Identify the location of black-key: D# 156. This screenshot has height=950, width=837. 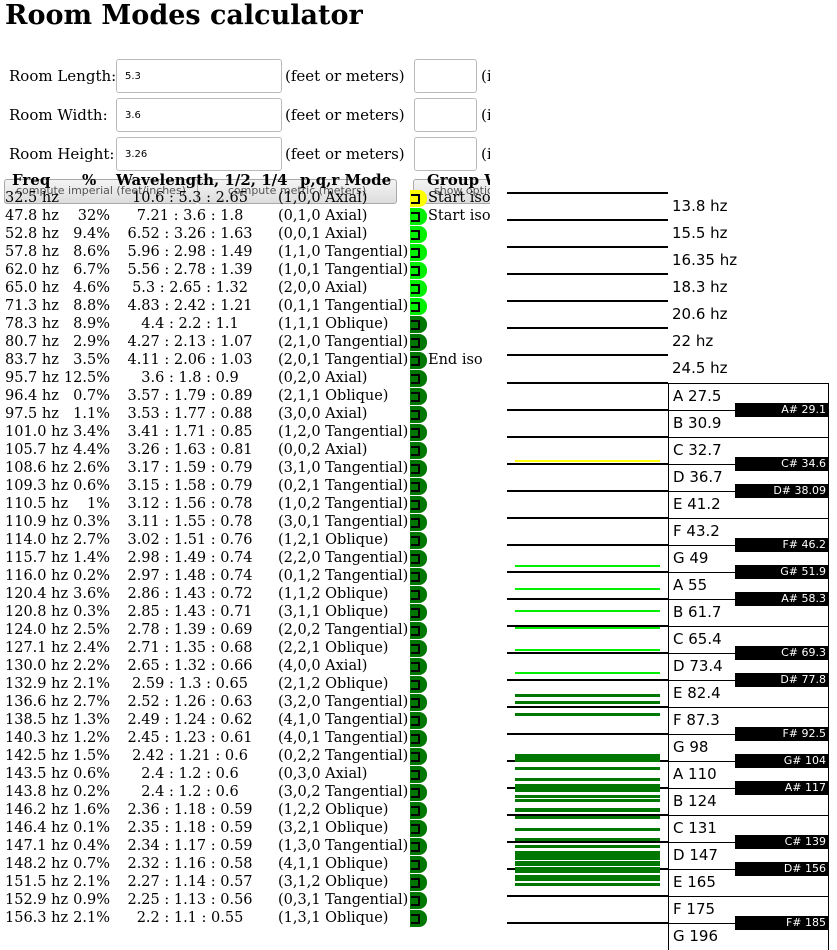
(782, 869).